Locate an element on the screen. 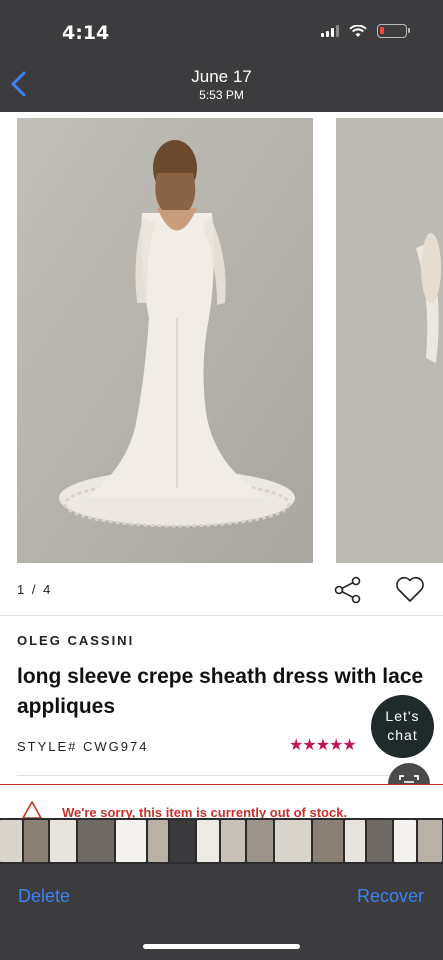 The image size is (443, 960). bottom-toolbar: Delete Recover is located at coordinates (221, 912).